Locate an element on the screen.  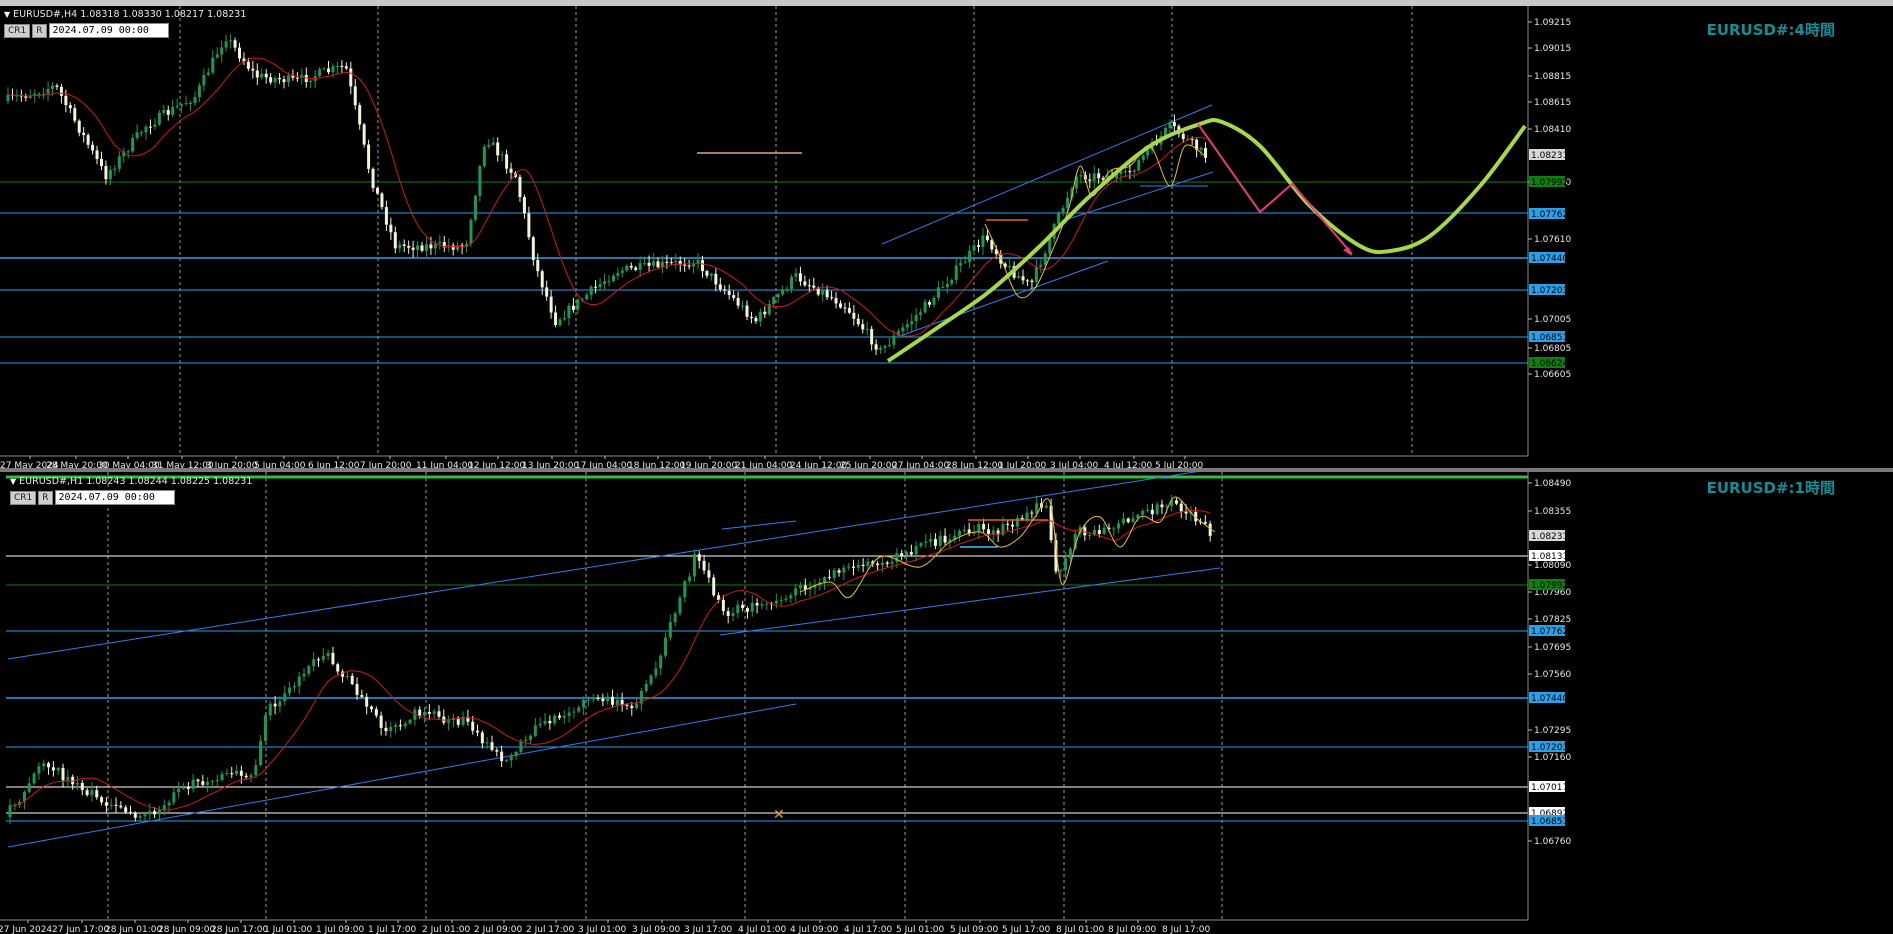
h4-chart-title: EURUSD#:4時間 is located at coordinates (1770, 30).